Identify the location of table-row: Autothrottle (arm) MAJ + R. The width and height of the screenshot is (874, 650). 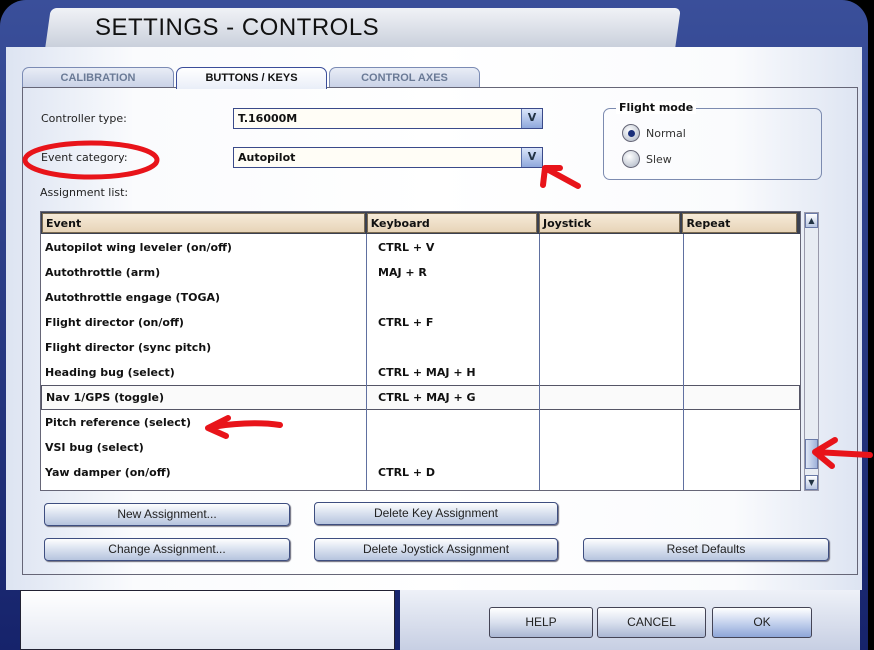
(420, 272).